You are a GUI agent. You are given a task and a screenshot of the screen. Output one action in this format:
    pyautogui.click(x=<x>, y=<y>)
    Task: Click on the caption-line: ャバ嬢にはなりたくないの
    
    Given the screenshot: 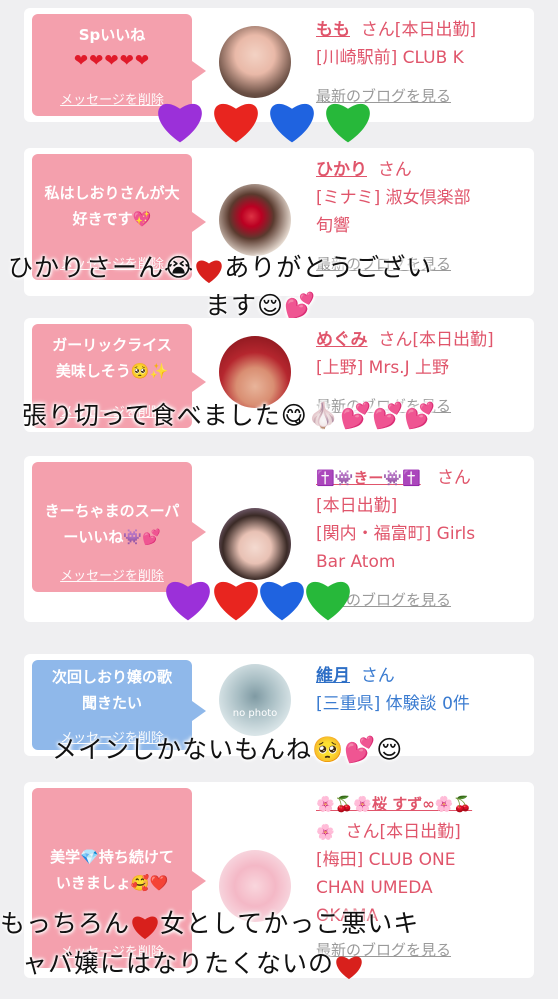 What is the action you would take?
    pyautogui.click(x=193, y=964)
    